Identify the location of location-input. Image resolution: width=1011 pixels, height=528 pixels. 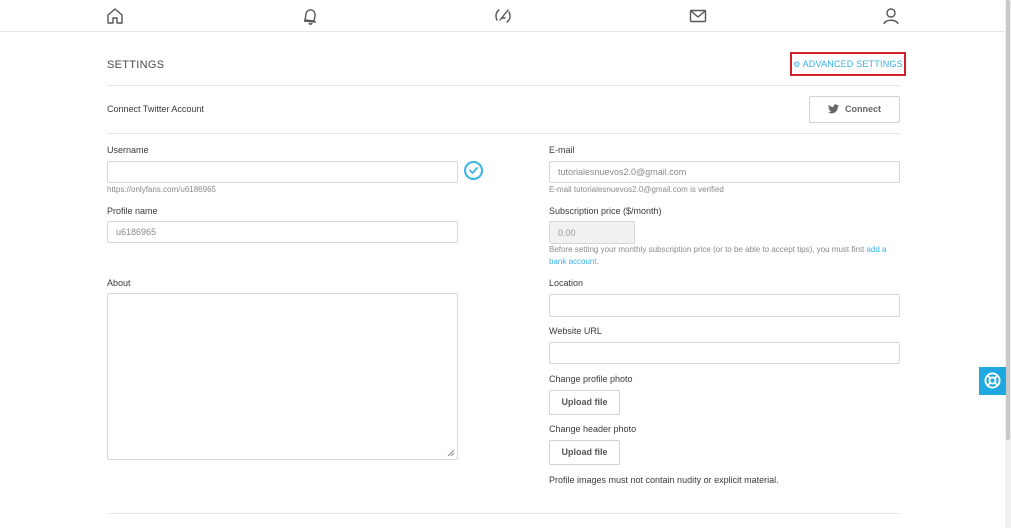
(724, 305).